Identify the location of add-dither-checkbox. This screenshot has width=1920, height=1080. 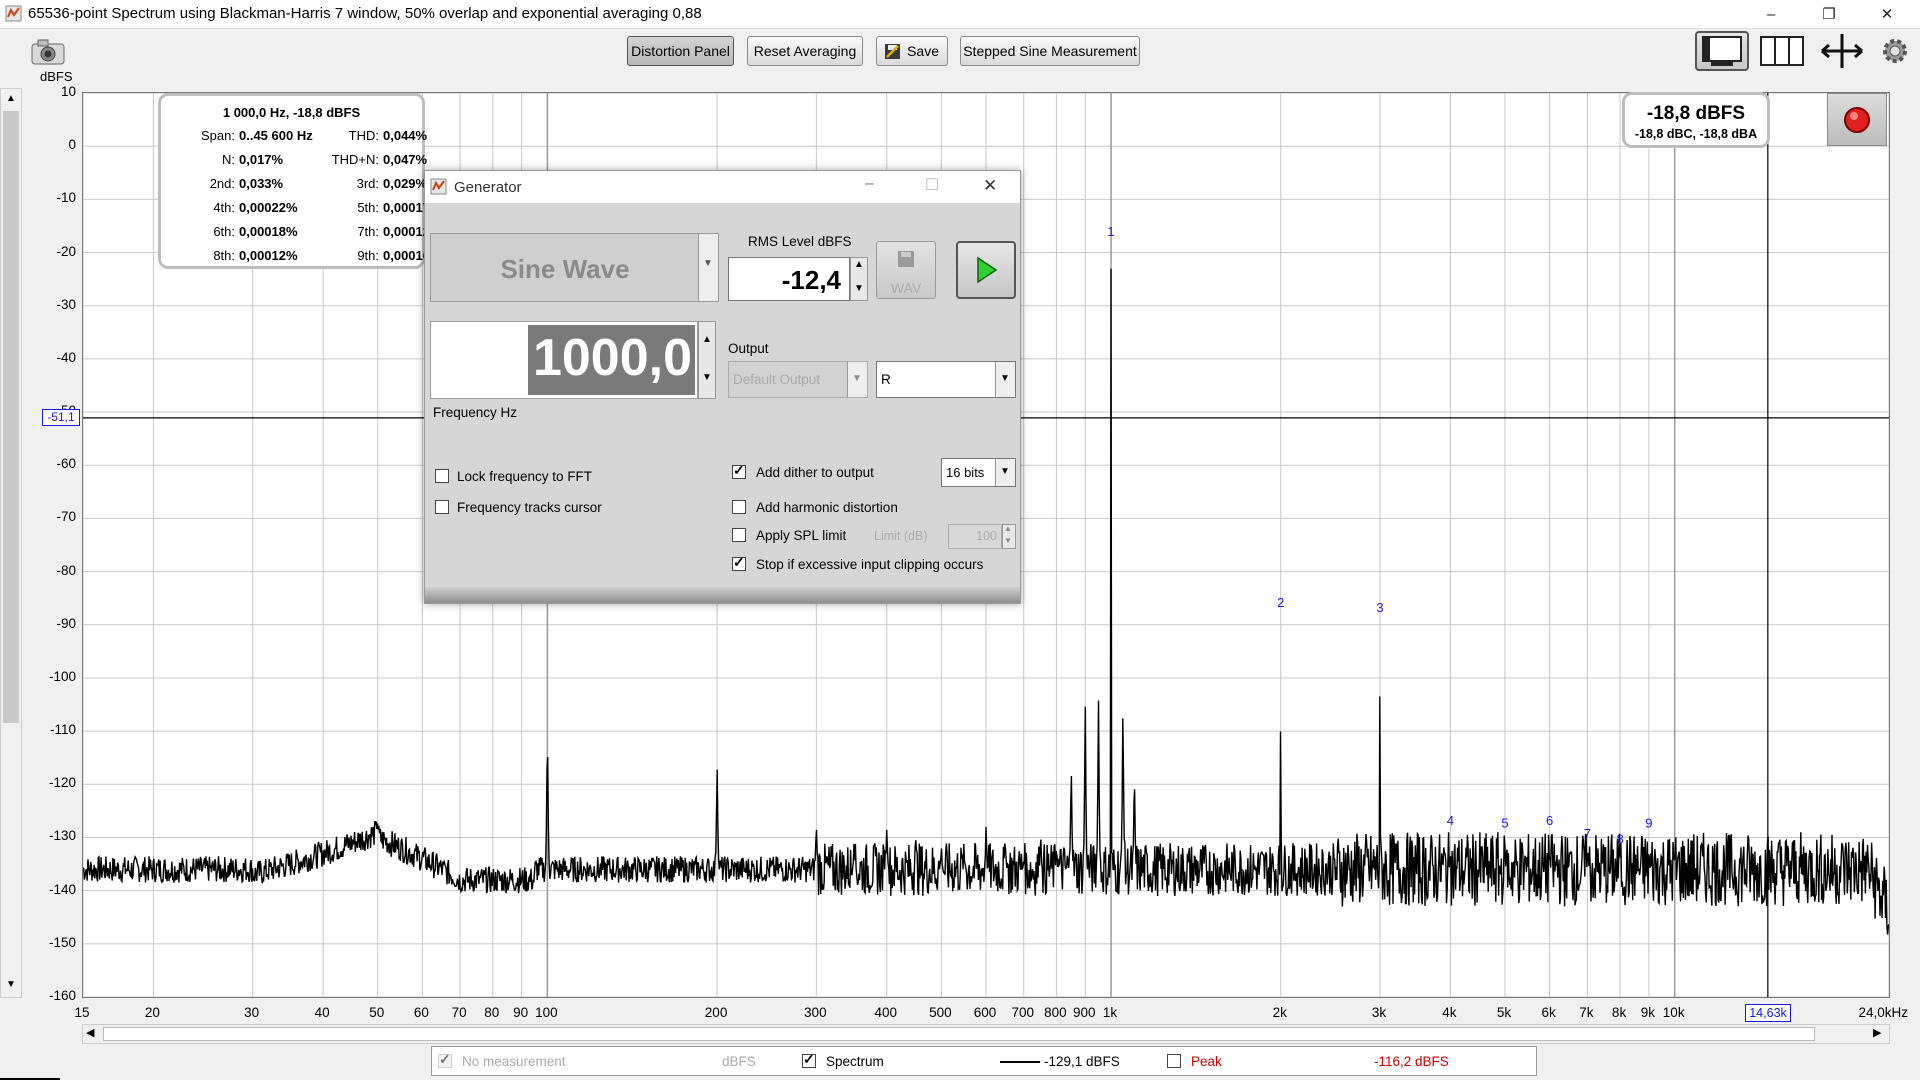
(739, 470).